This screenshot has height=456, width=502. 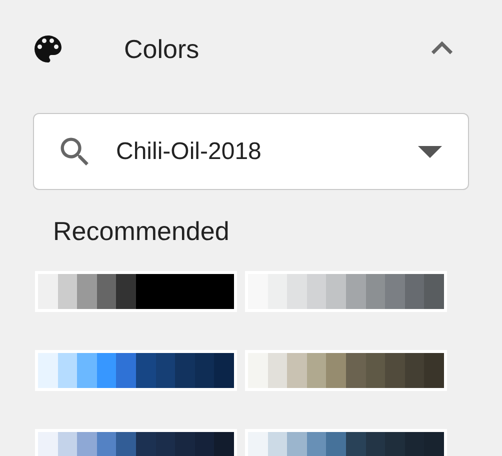 I want to click on select-value: Chili-Oil-2018, so click(x=189, y=152).